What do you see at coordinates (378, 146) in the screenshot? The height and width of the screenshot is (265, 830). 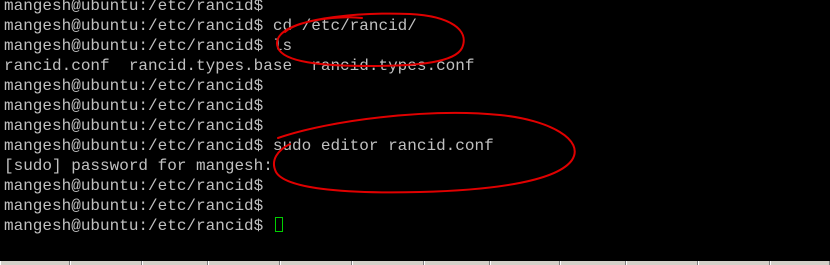 I see `command-text: sudo editor rancid.conf` at bounding box center [378, 146].